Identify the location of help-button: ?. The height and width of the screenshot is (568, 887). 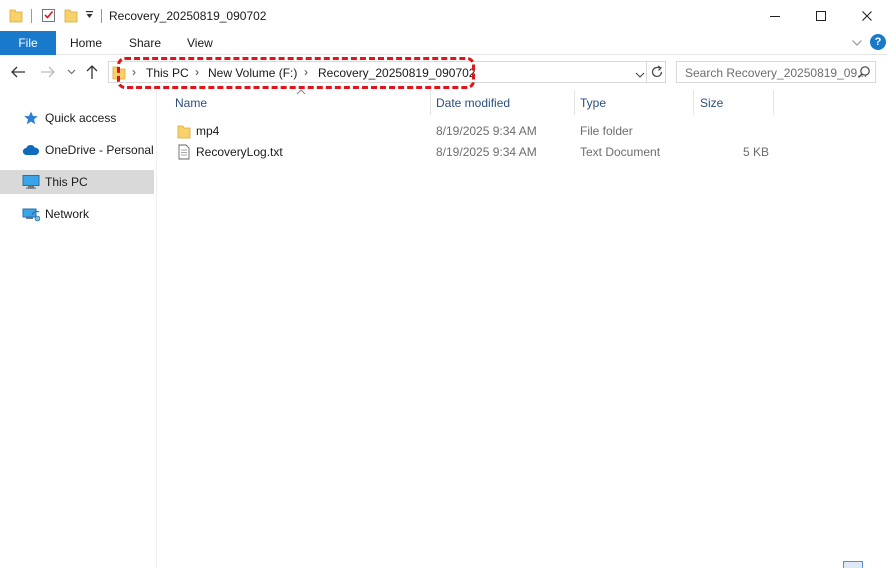
(878, 42).